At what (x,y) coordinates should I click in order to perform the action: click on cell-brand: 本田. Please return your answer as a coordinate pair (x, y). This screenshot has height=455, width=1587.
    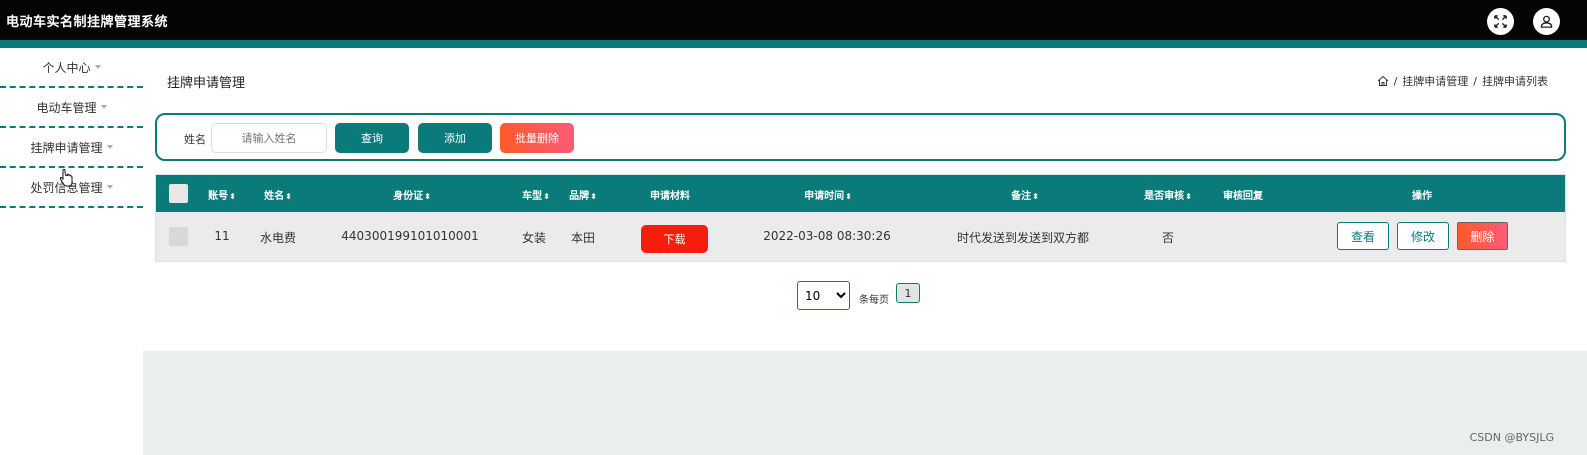
    Looking at the image, I should click on (583, 238).